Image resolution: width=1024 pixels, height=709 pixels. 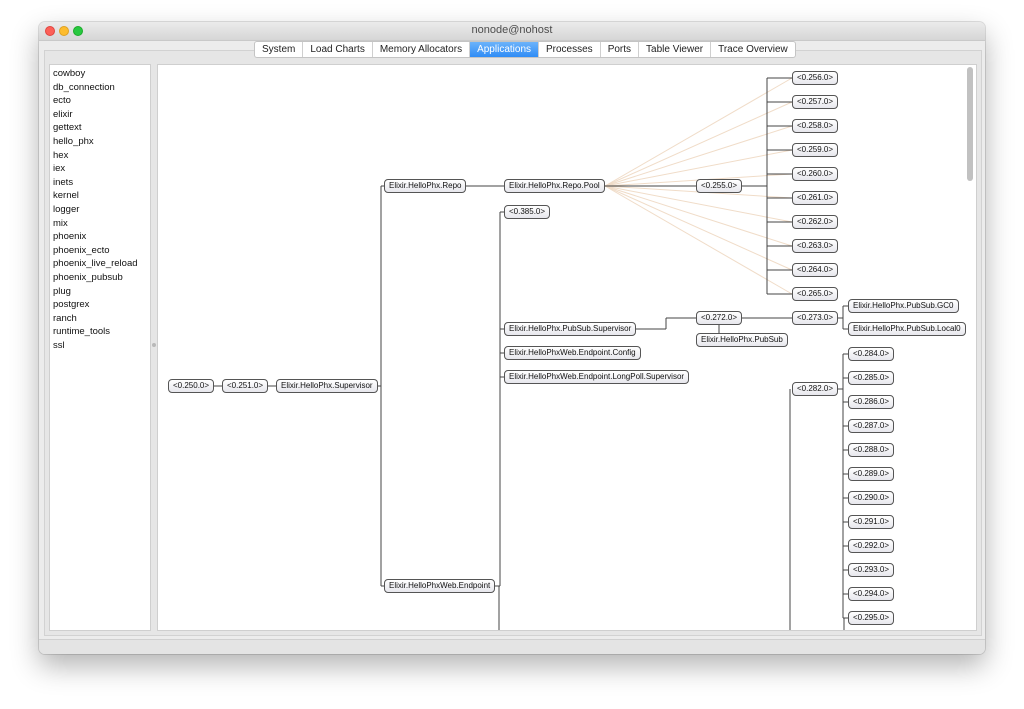 I want to click on vertical-scrollbar, so click(x=970, y=124).